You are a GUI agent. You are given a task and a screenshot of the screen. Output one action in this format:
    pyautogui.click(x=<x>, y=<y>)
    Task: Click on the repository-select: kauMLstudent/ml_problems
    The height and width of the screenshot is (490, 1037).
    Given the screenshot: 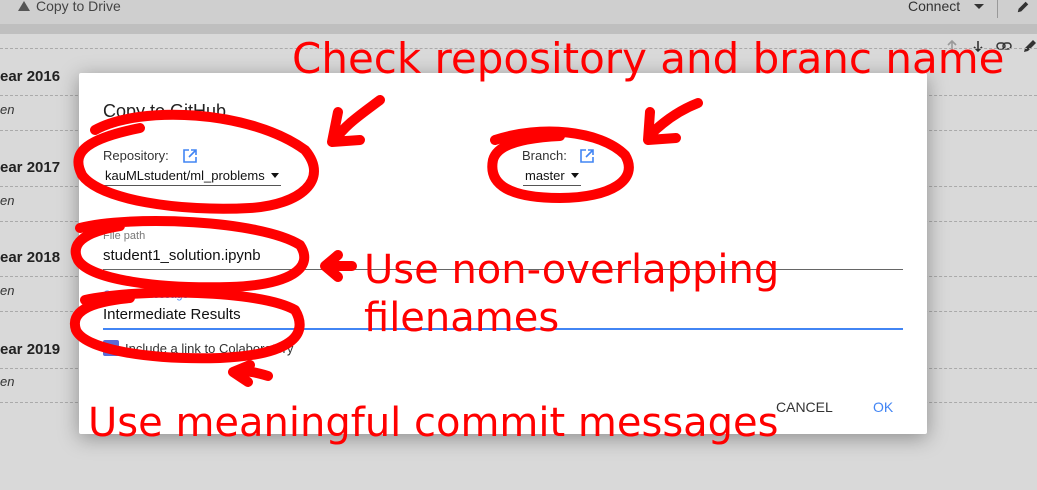 What is the action you would take?
    pyautogui.click(x=192, y=177)
    